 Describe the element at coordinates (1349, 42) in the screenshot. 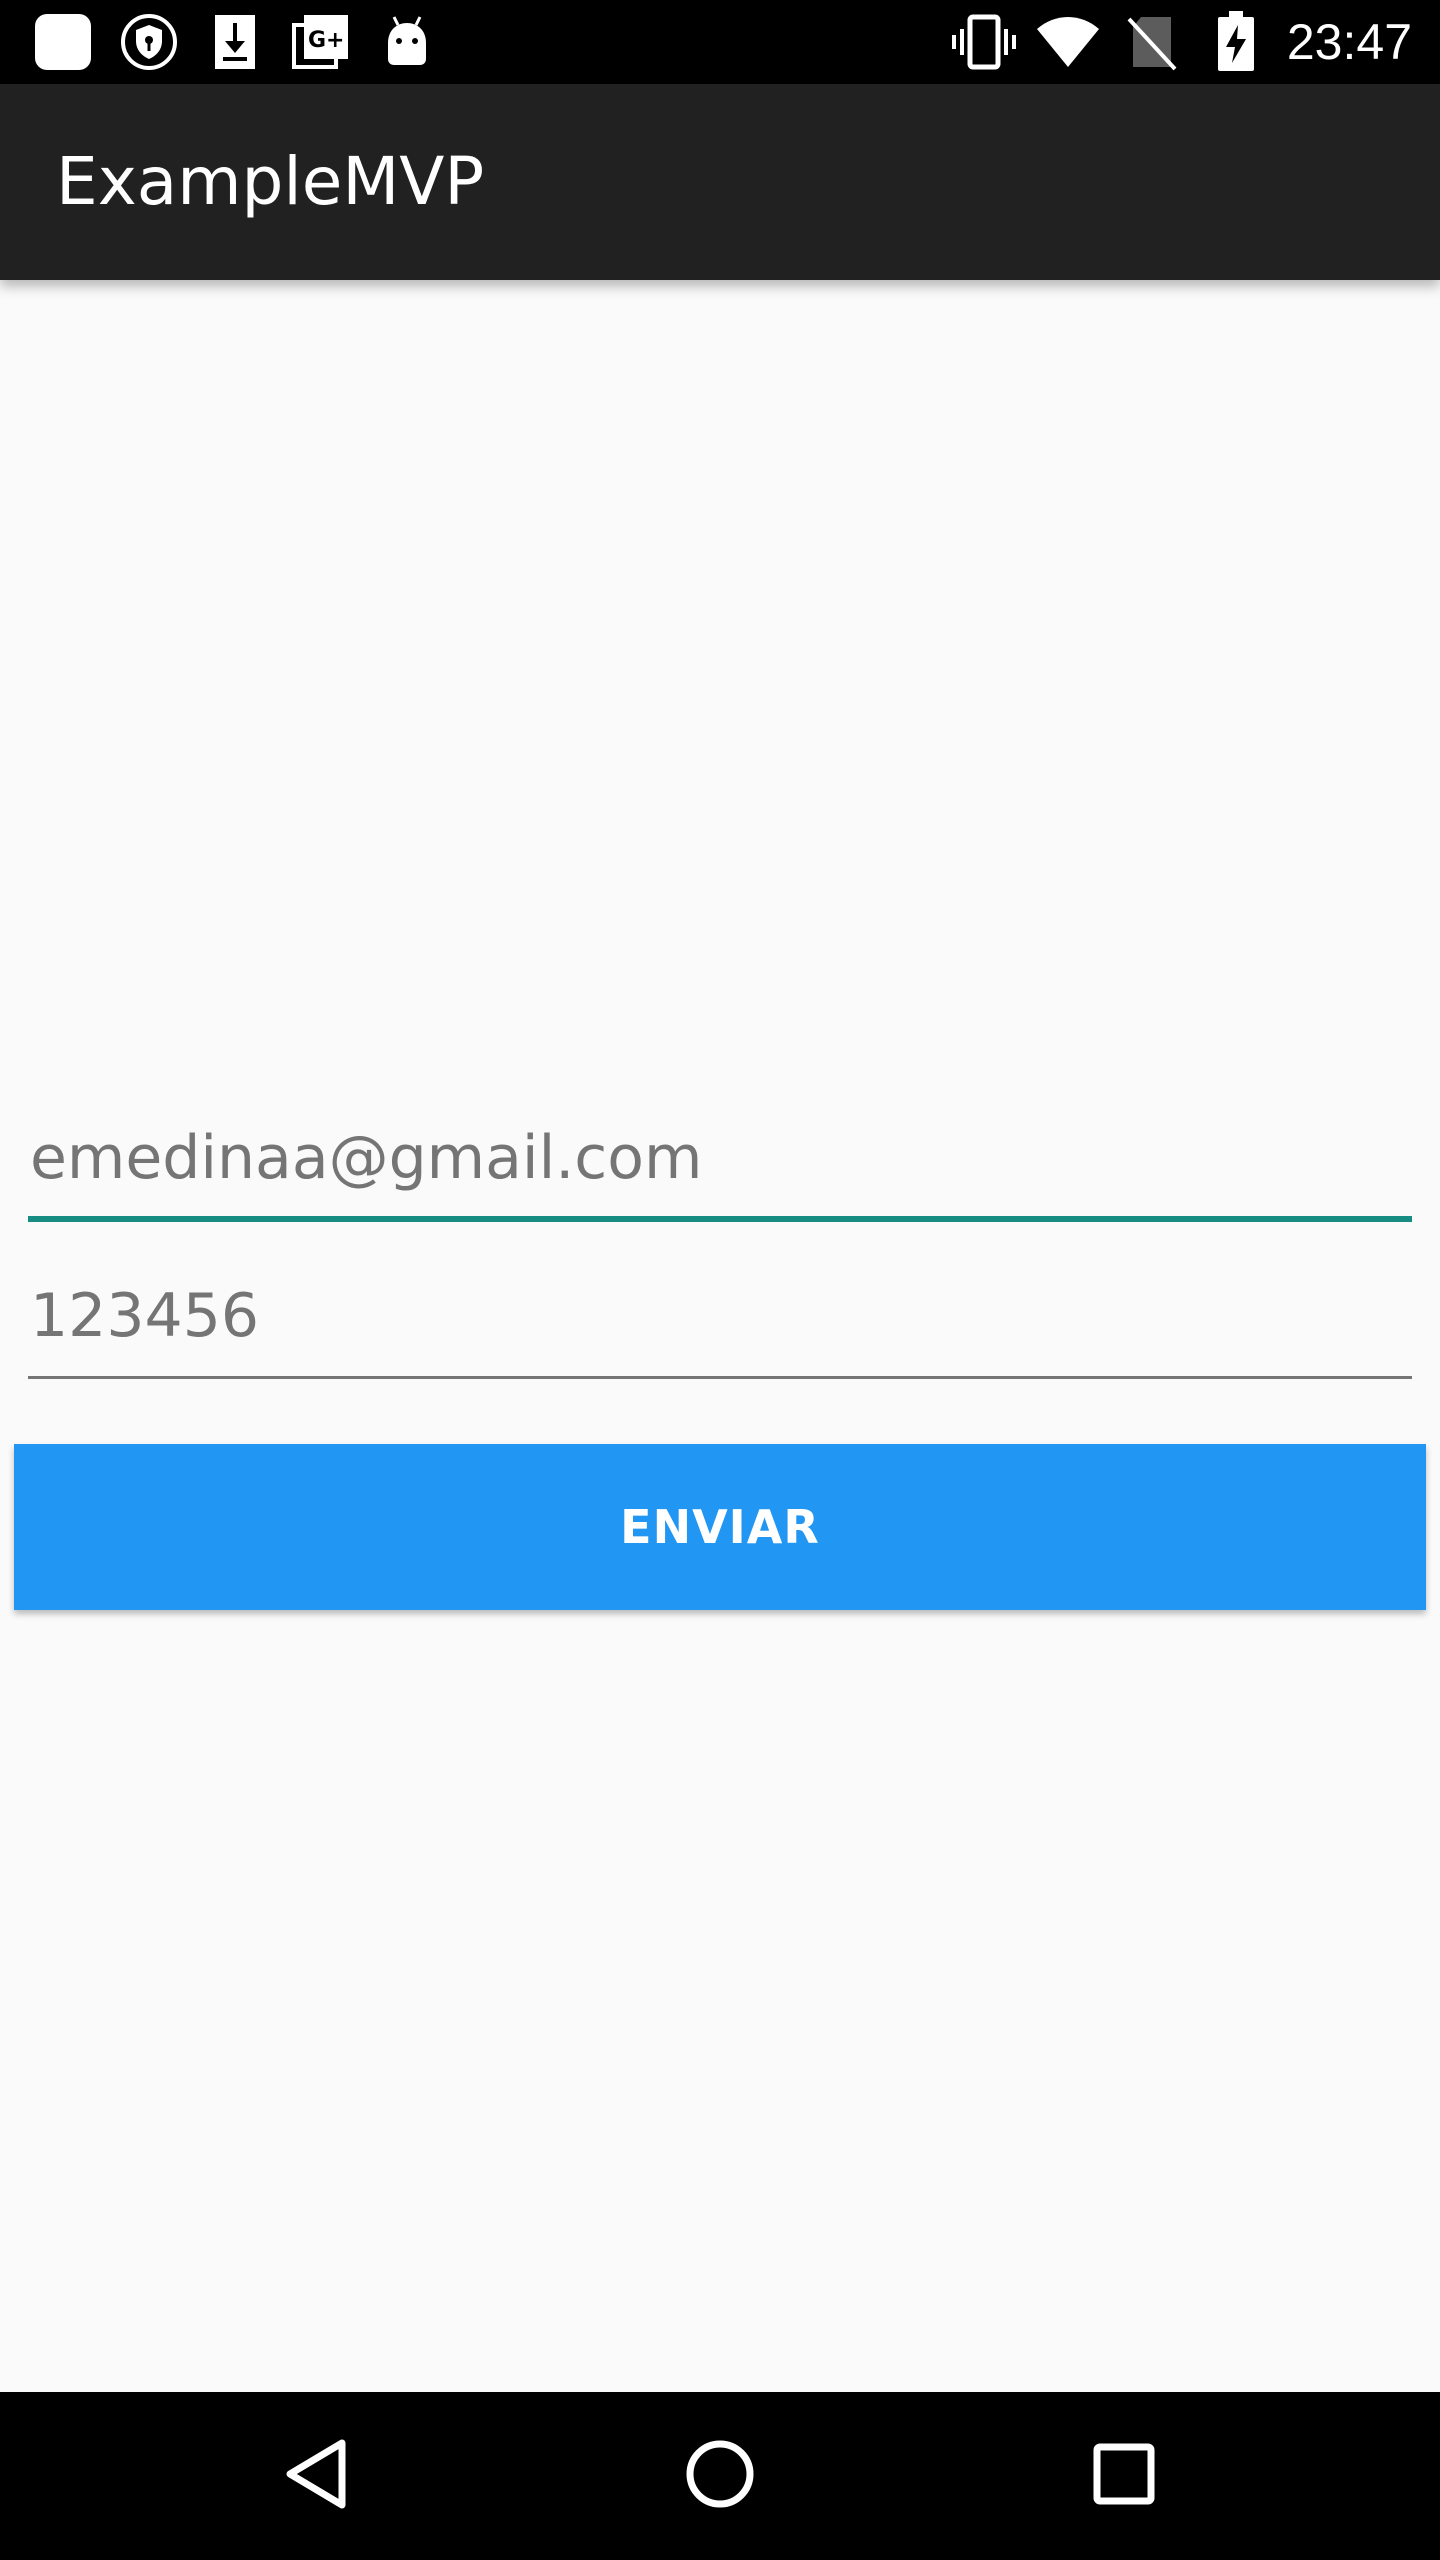

I see `status-time: 23:47` at that location.